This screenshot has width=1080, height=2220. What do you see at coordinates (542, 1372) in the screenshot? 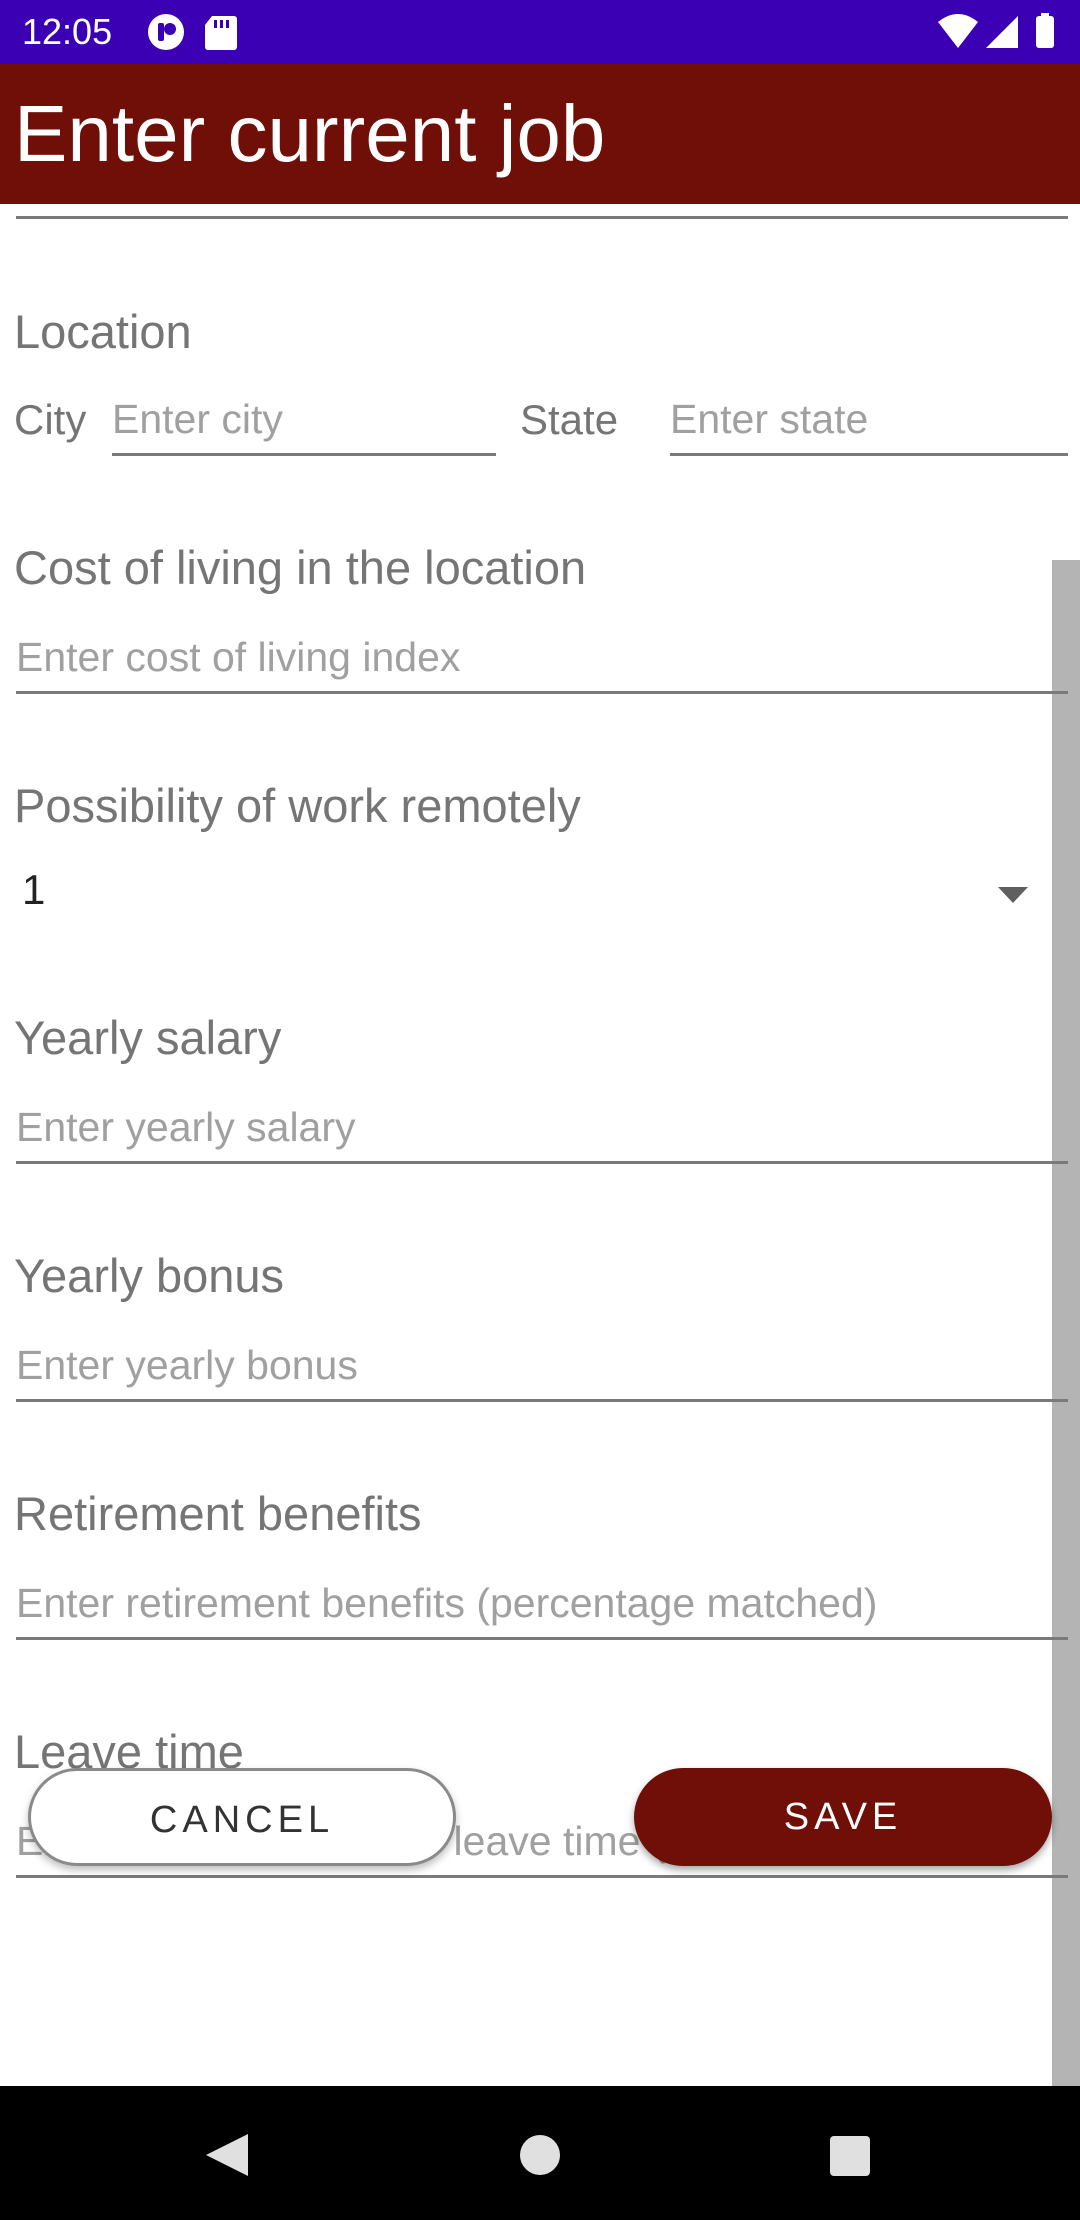
I see `yearly-bonus-input: Enter yearly bonus` at bounding box center [542, 1372].